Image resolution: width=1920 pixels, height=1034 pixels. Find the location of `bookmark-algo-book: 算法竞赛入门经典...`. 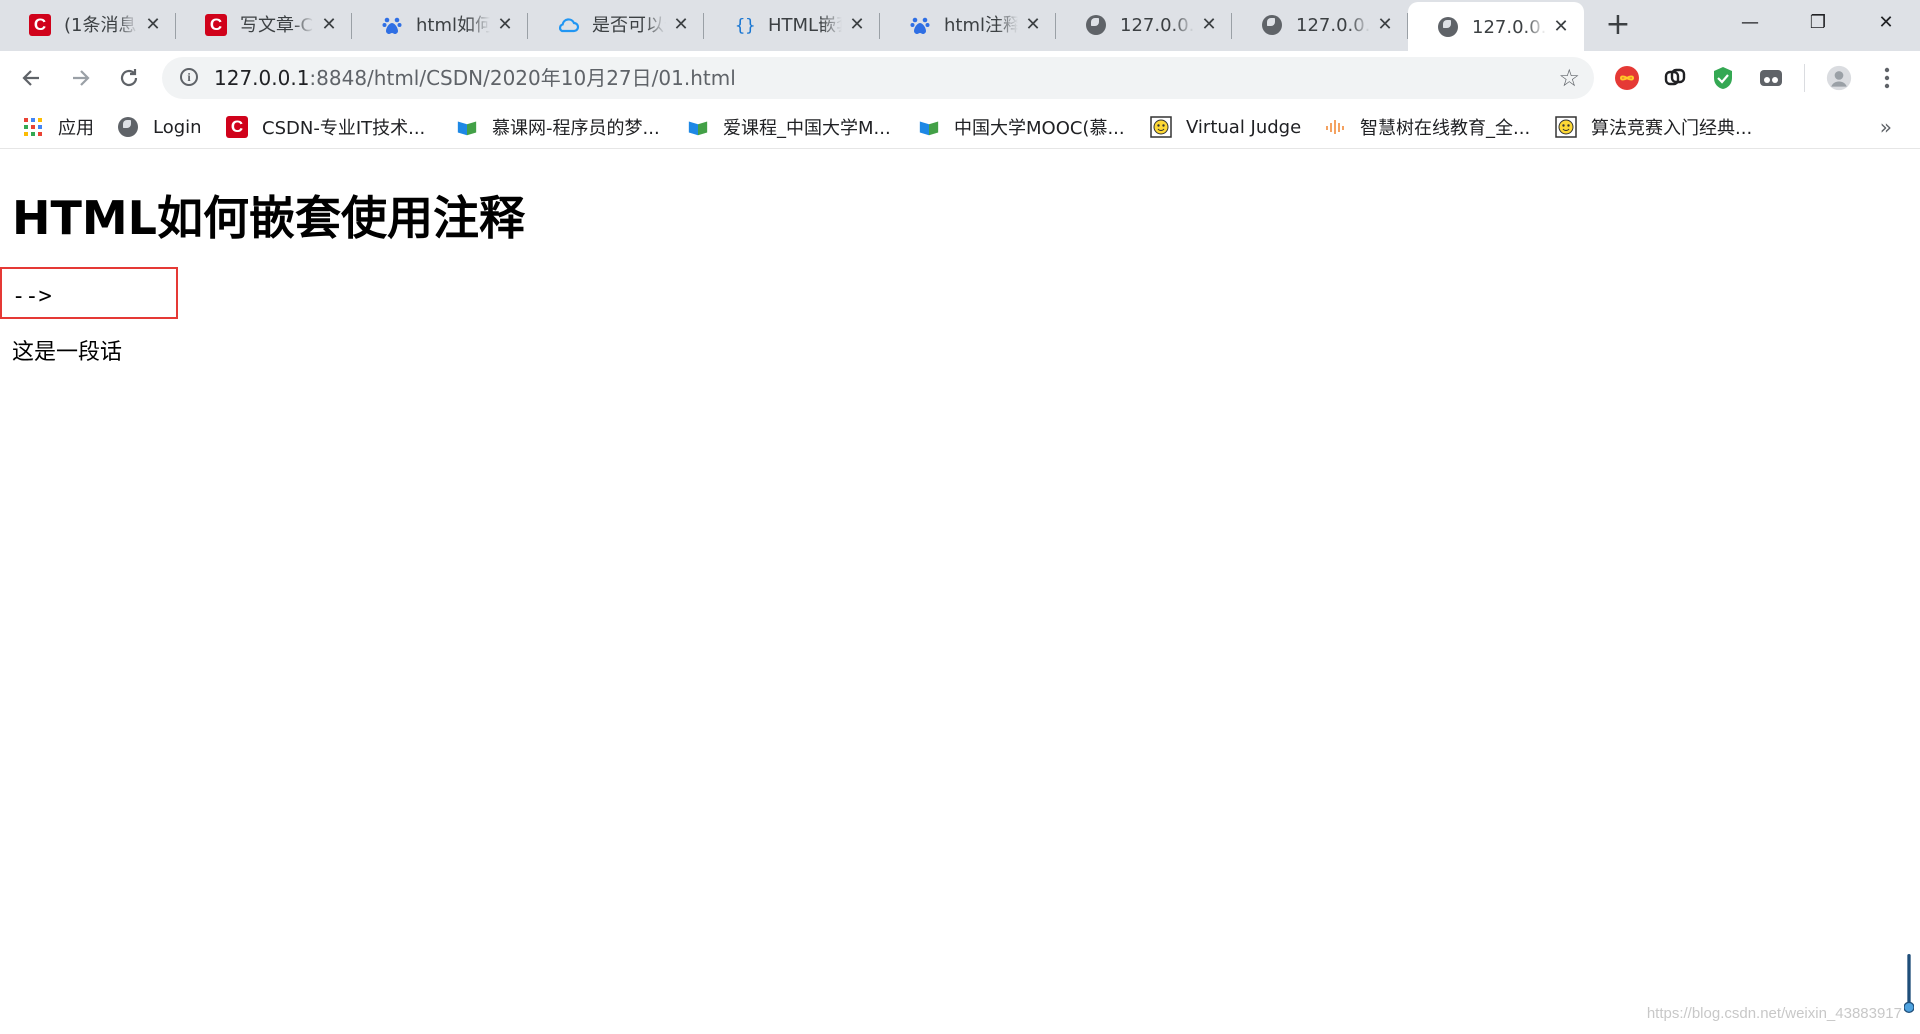

bookmark-algo-book: 算法竞赛入门经典... is located at coordinates (1653, 127).